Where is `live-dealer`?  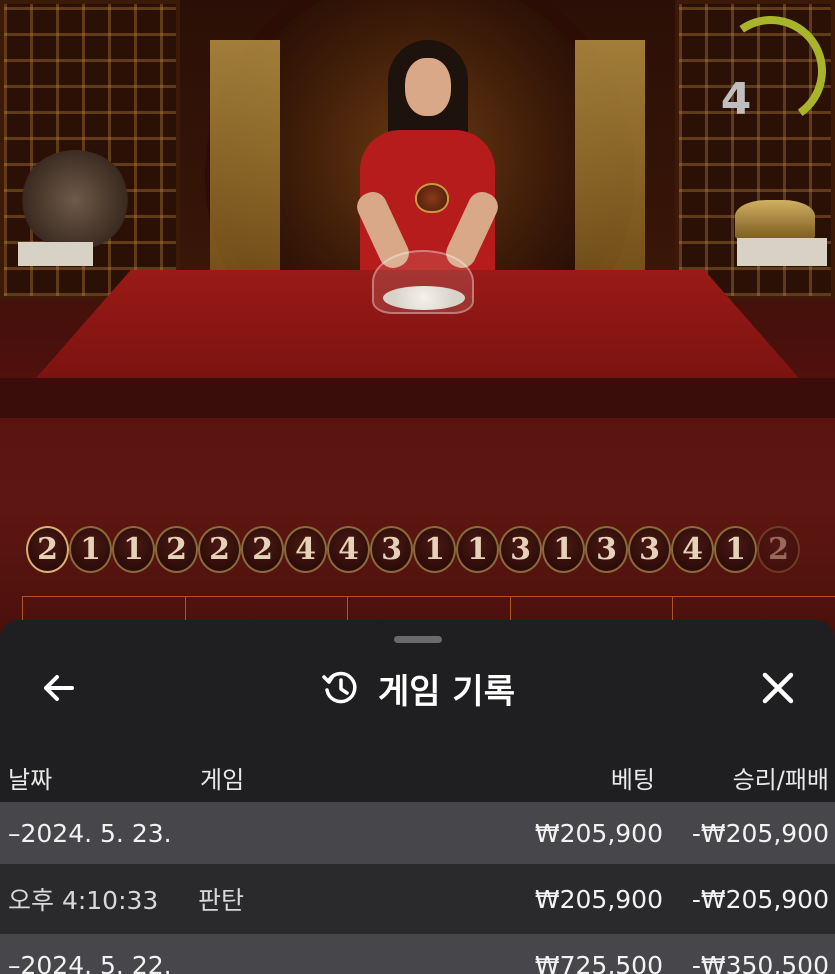
live-dealer is located at coordinates (427, 160).